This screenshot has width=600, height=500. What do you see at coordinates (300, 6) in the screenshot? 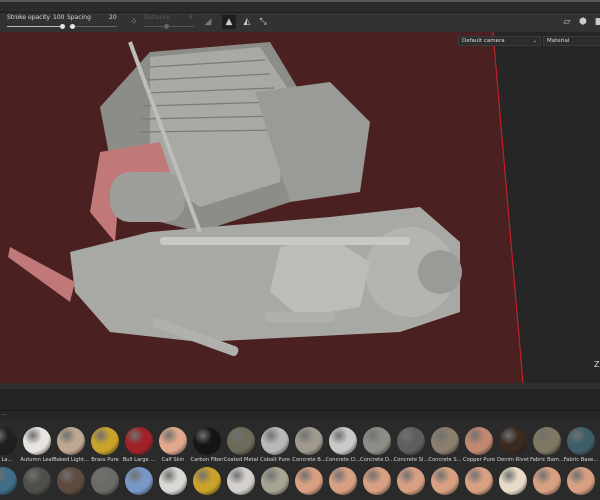
I see `menu-bar` at bounding box center [300, 6].